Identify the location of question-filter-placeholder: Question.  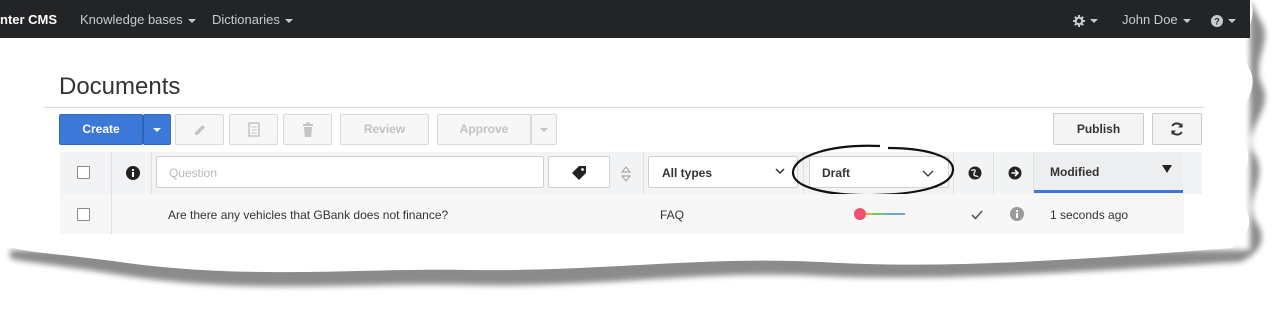
(193, 173).